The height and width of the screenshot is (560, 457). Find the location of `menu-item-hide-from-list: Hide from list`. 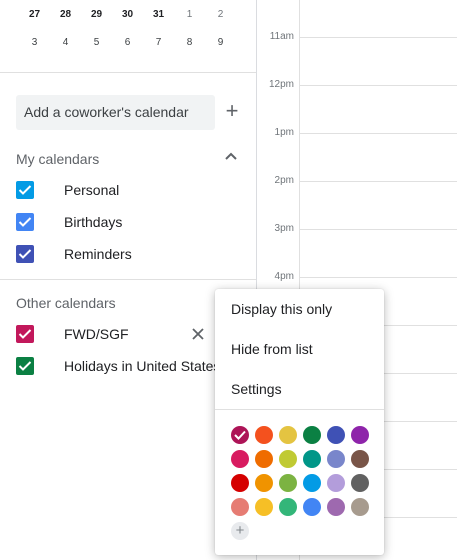

menu-item-hide-from-list: Hide from list is located at coordinates (299, 349).